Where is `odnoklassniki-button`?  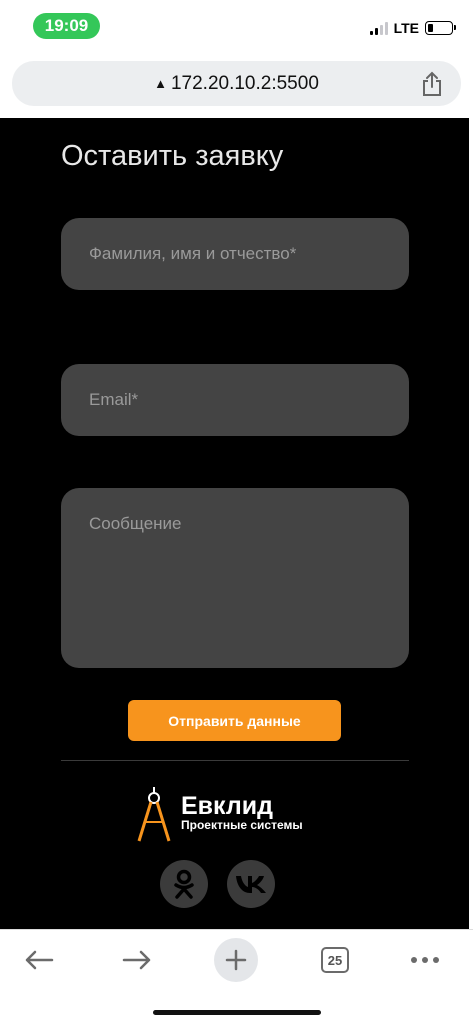
odnoklassniki-button is located at coordinates (184, 884).